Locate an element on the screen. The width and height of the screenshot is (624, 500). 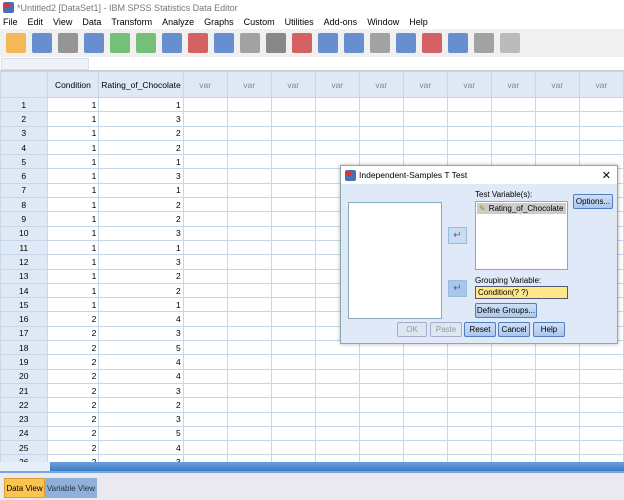
ok-button: OK is located at coordinates (412, 329).